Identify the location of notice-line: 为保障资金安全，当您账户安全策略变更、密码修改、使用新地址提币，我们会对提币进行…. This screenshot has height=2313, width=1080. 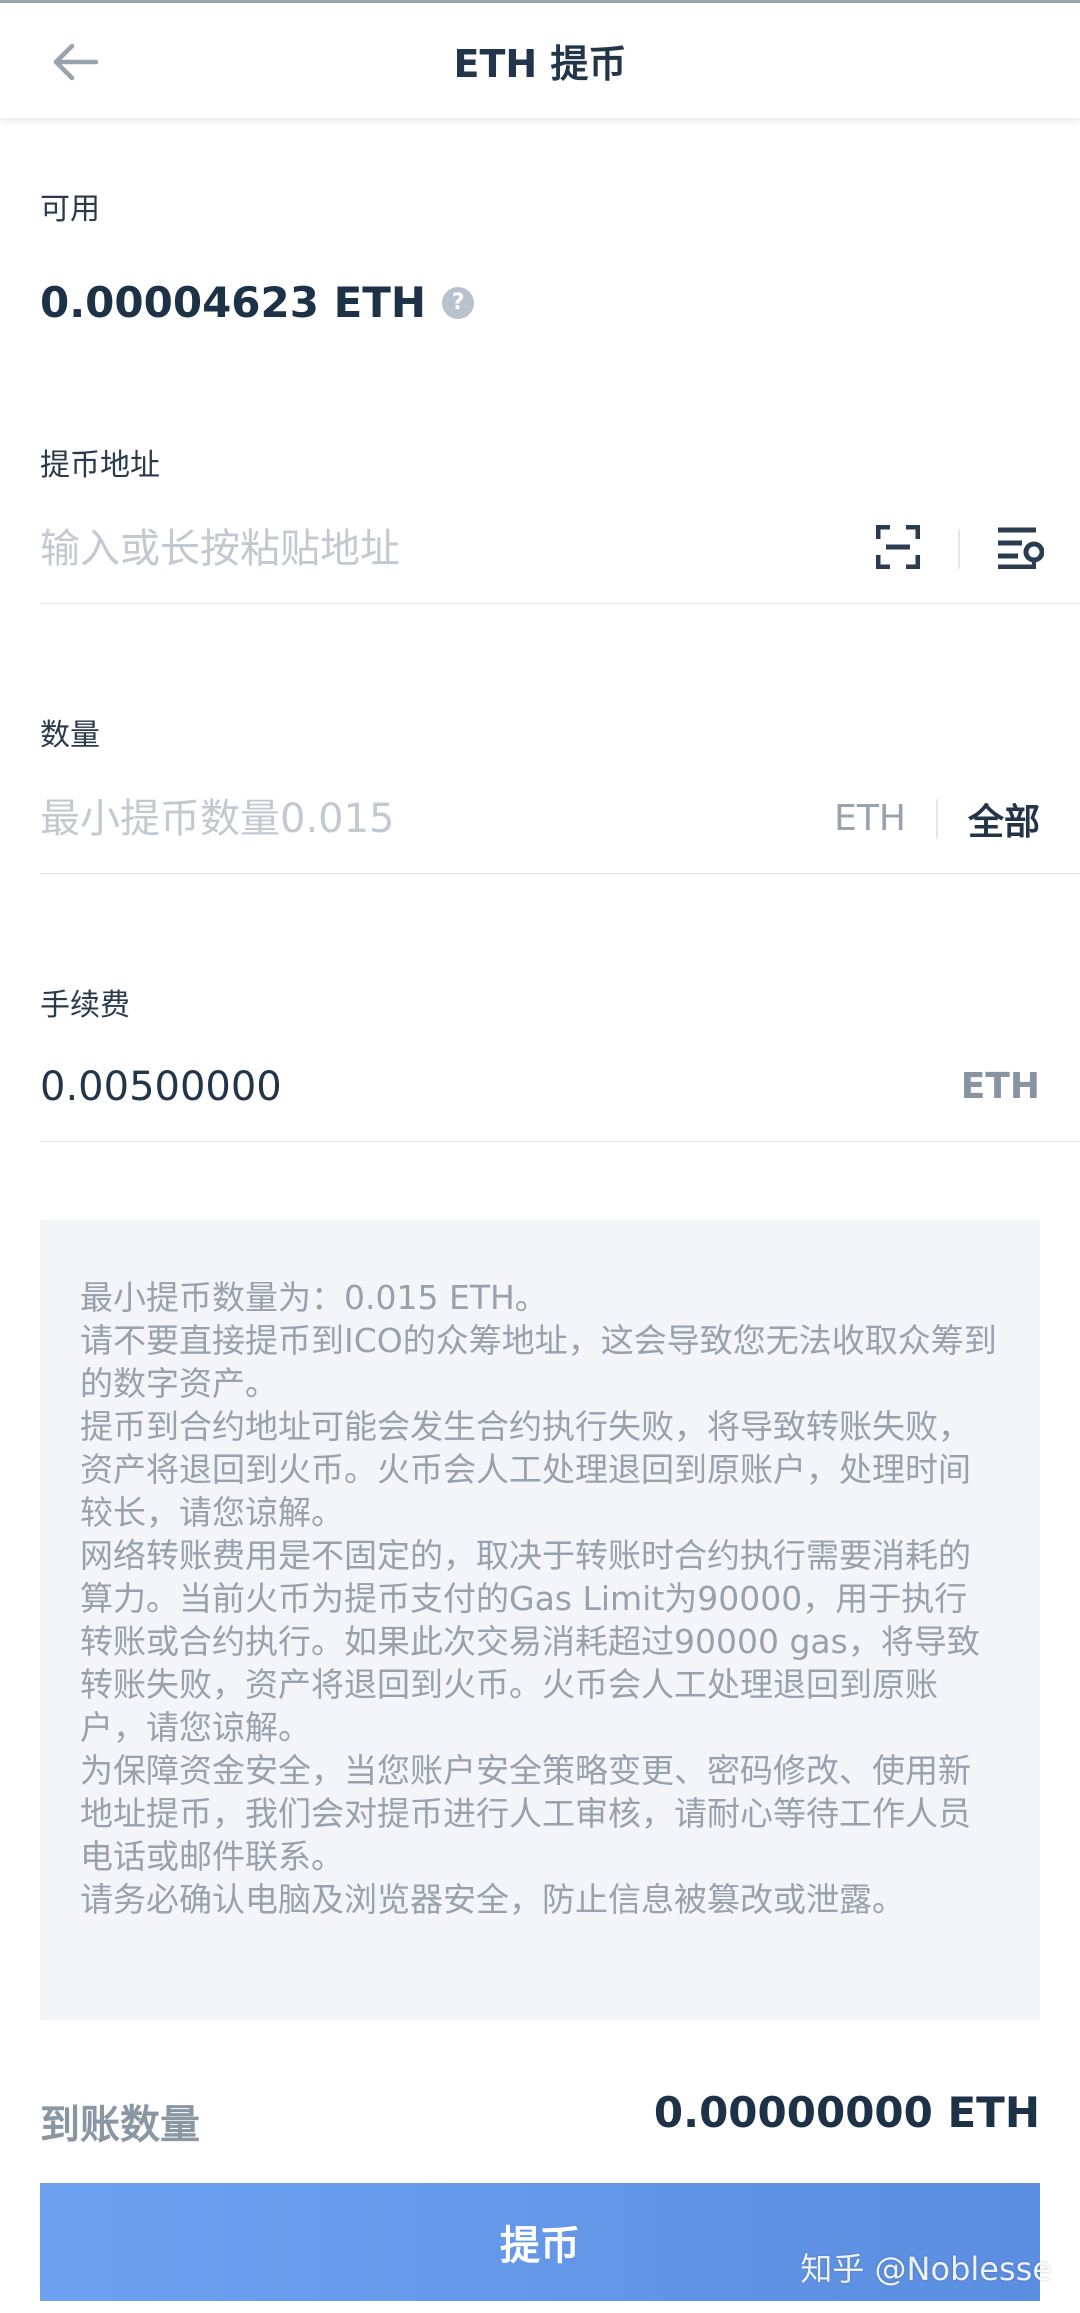
(525, 1813).